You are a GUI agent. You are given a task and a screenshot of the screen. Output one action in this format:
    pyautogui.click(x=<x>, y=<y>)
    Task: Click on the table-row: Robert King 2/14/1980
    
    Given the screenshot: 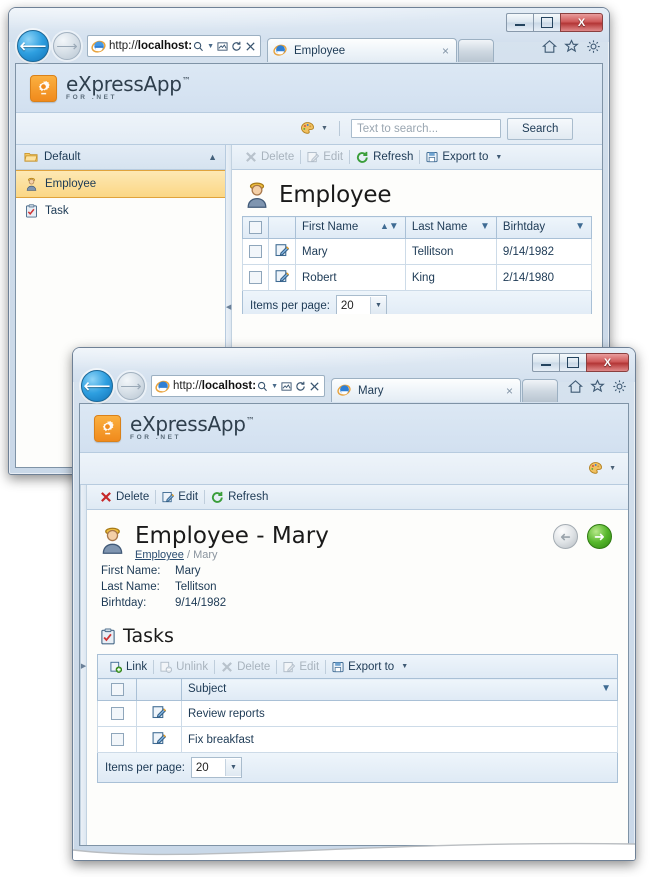 What is the action you would take?
    pyautogui.click(x=417, y=277)
    